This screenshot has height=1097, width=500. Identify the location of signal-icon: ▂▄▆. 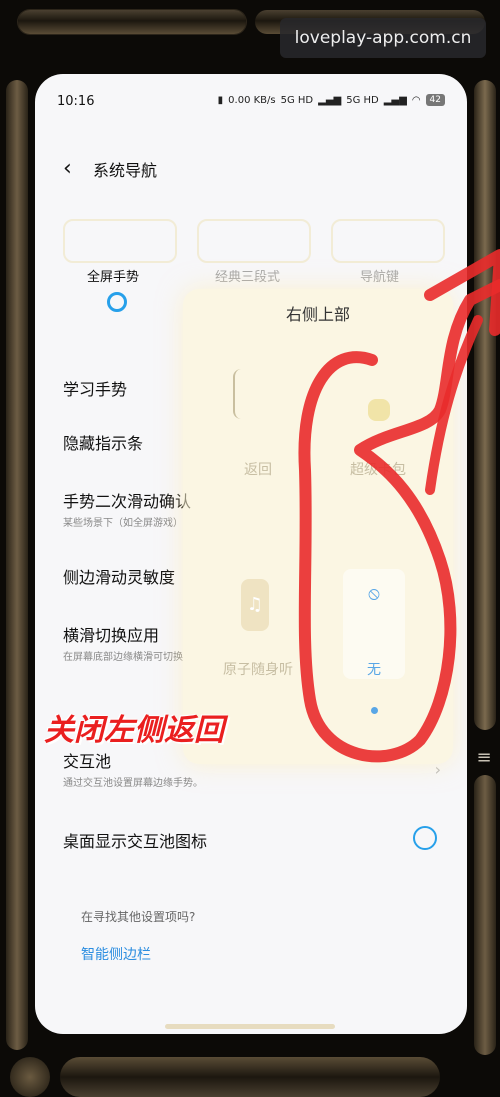
(330, 100).